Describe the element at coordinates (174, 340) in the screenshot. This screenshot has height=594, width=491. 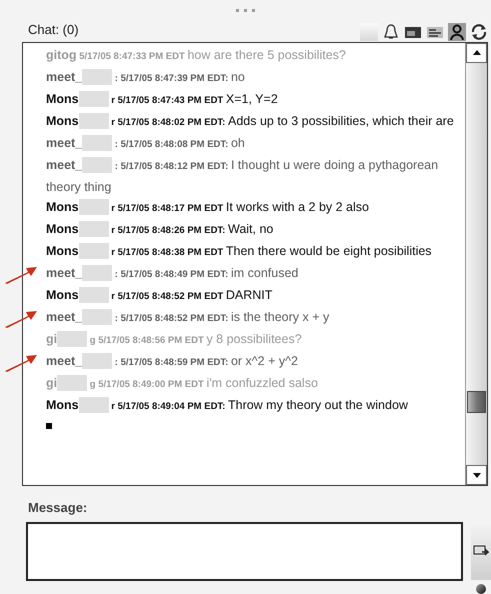
I see `chat-message: gi g 5/17/05 8:48:56 PM EDT y 8 possibilitees?` at that location.